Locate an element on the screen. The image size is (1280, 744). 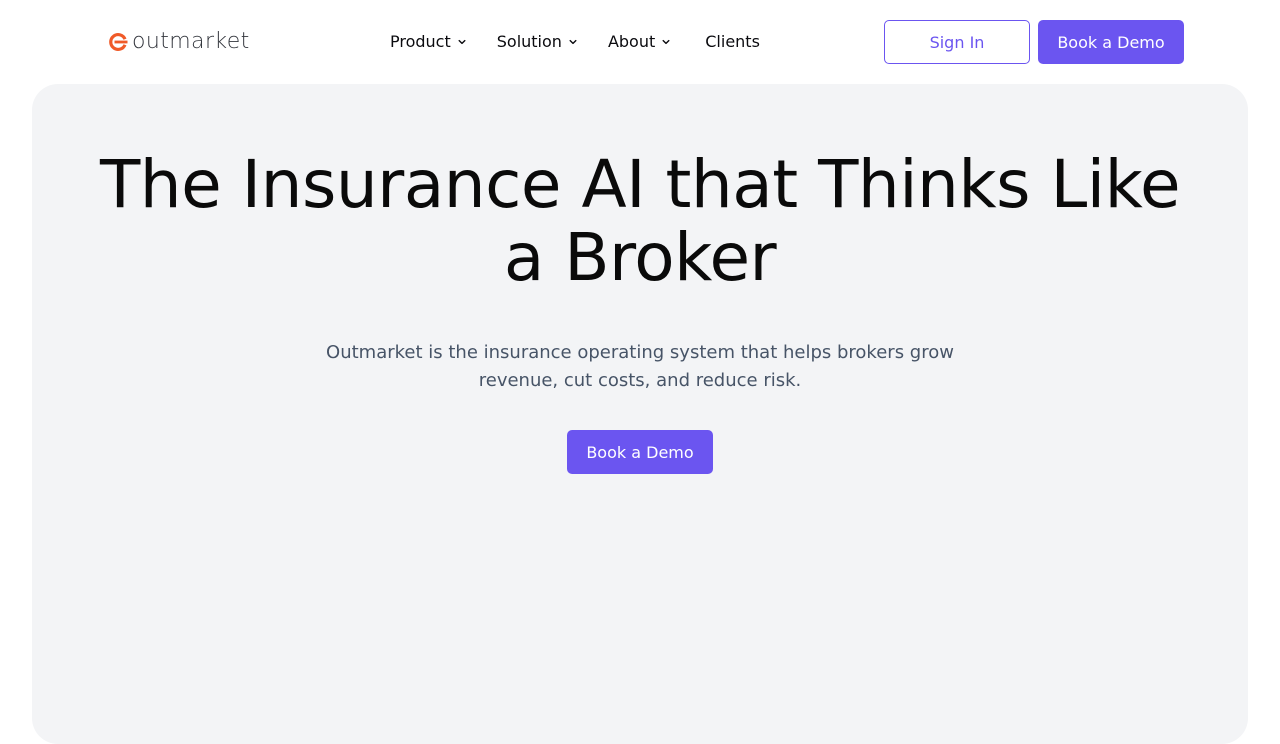
nav-item-product: Product is located at coordinates (428, 42).